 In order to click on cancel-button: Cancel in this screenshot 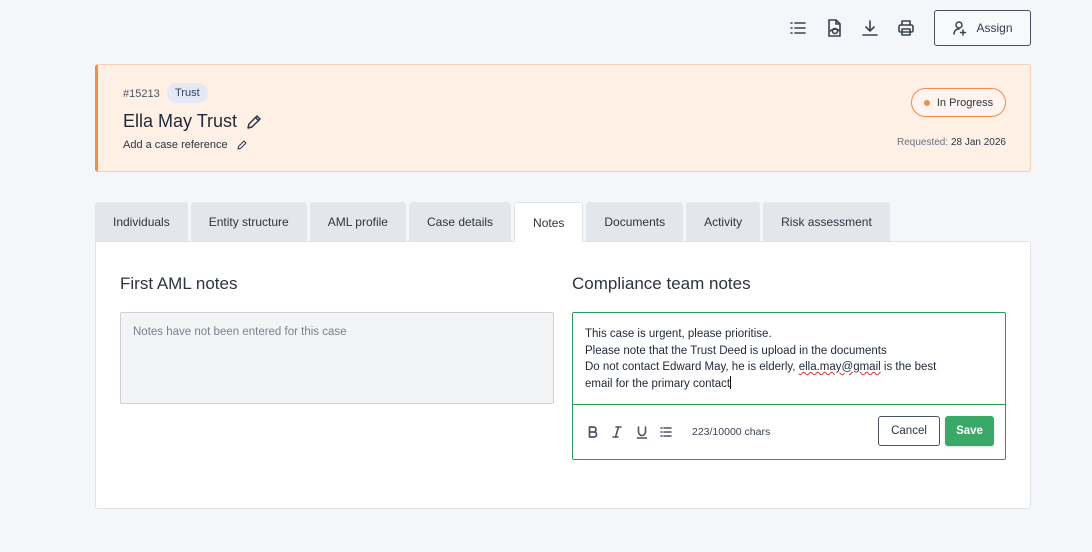, I will do `click(909, 431)`.